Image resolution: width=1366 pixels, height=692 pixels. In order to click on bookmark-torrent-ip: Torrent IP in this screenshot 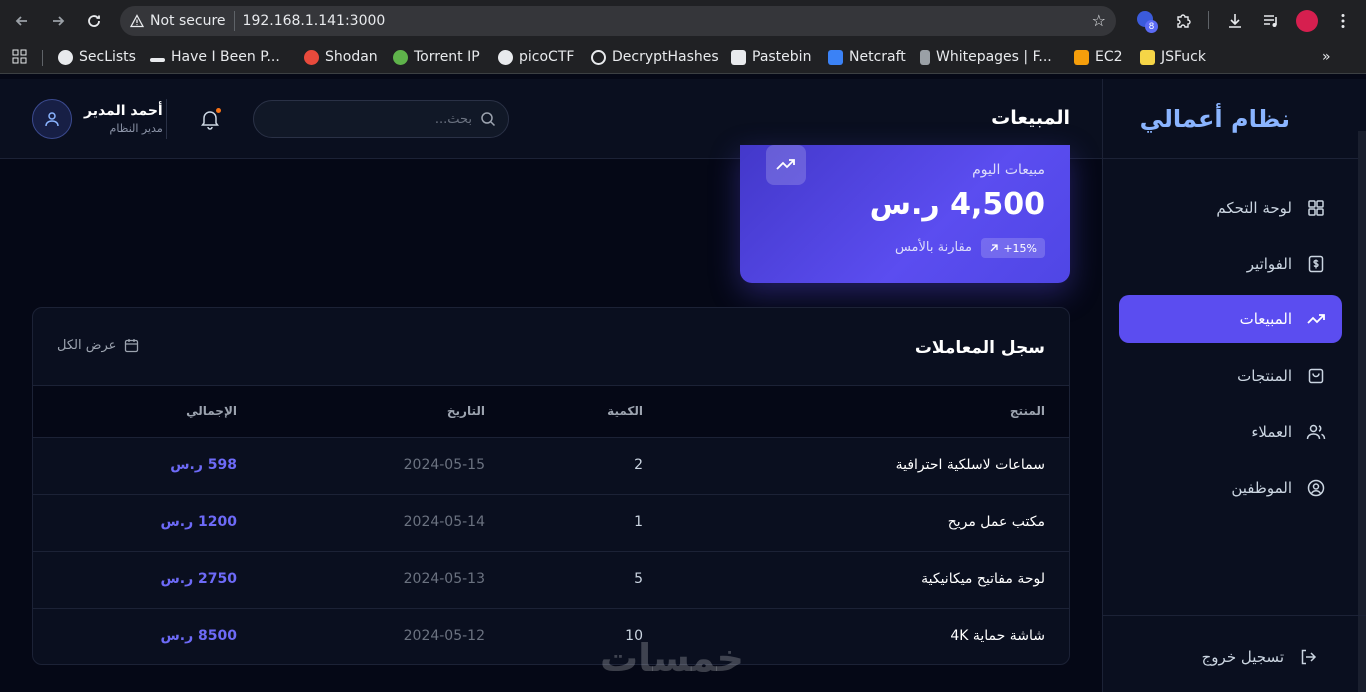, I will do `click(436, 57)`.